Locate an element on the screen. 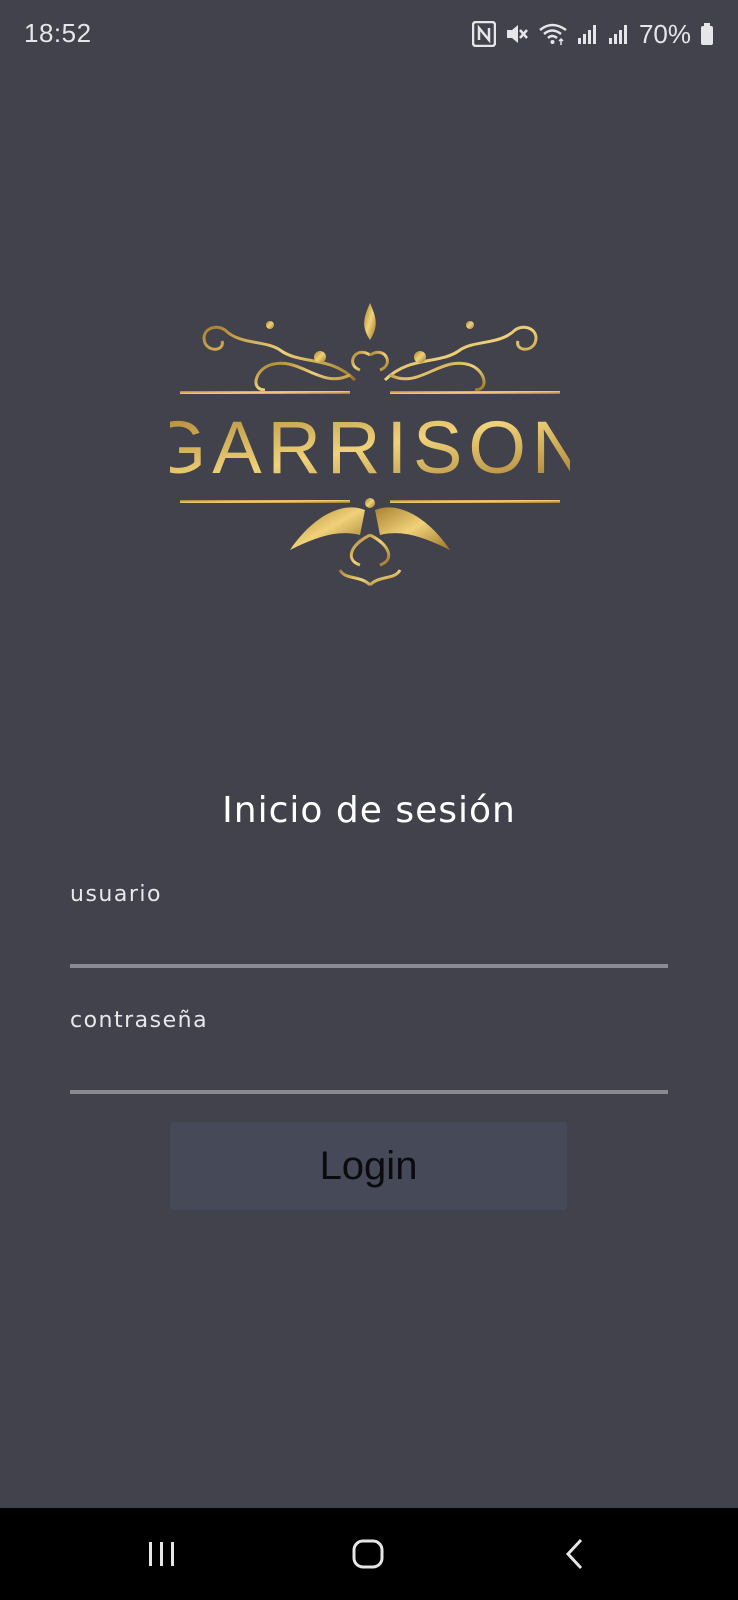  status-time: 18:52 is located at coordinates (58, 33).